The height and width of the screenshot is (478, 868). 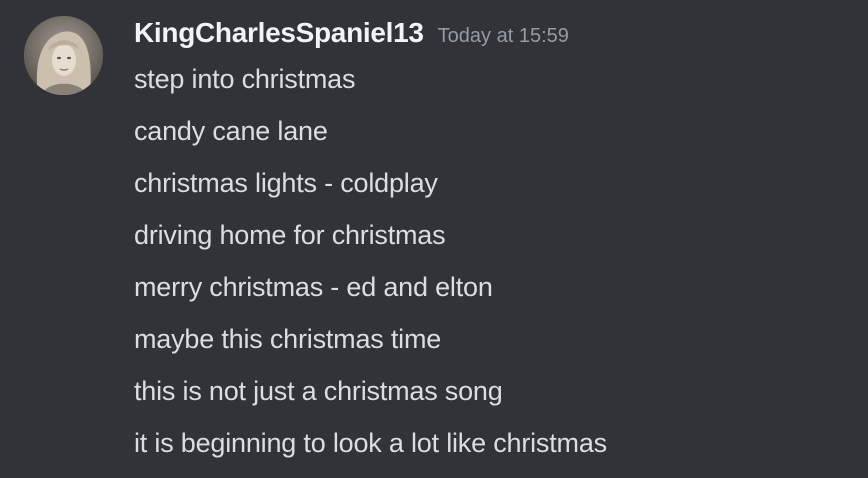 What do you see at coordinates (231, 131) in the screenshot?
I see `message-text: candy cane lane` at bounding box center [231, 131].